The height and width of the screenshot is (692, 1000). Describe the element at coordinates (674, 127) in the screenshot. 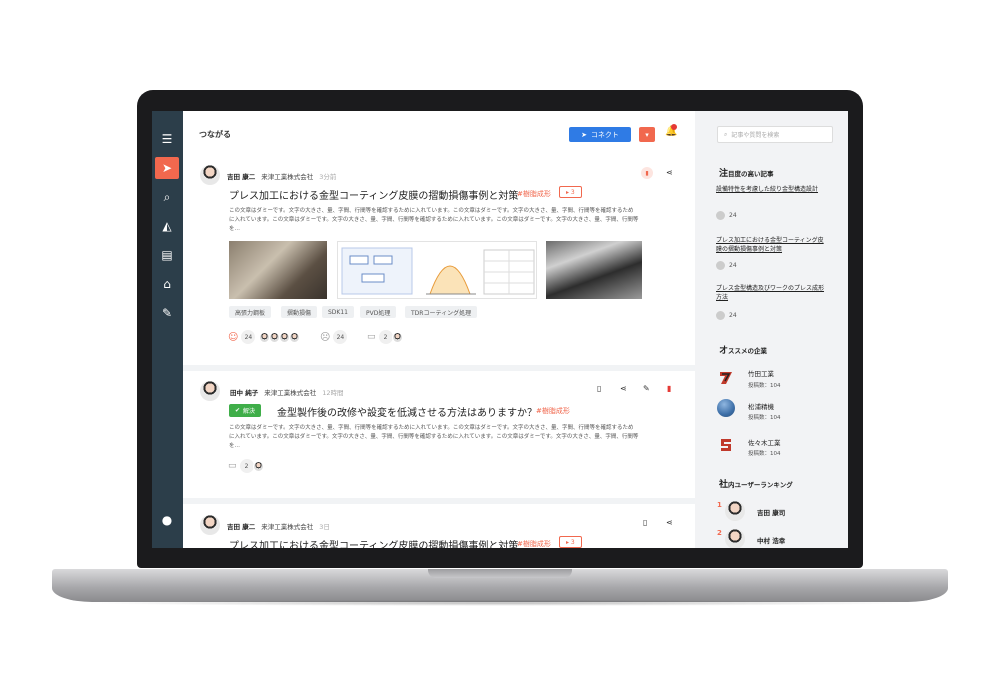

I see `notification-badge` at that location.